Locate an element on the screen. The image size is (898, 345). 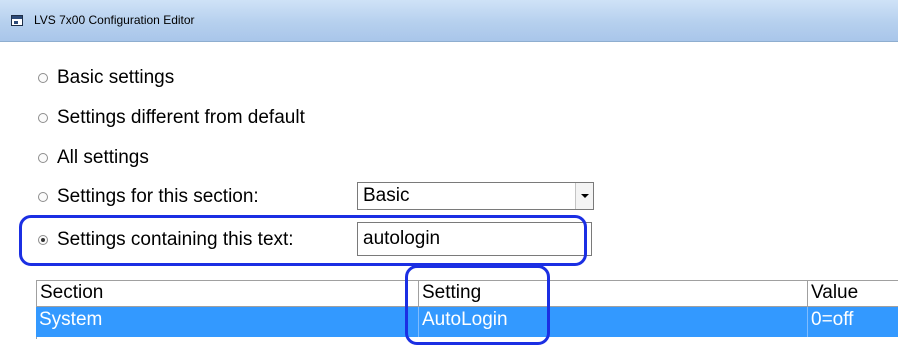
option-all-settings: All settings is located at coordinates (310, 159).